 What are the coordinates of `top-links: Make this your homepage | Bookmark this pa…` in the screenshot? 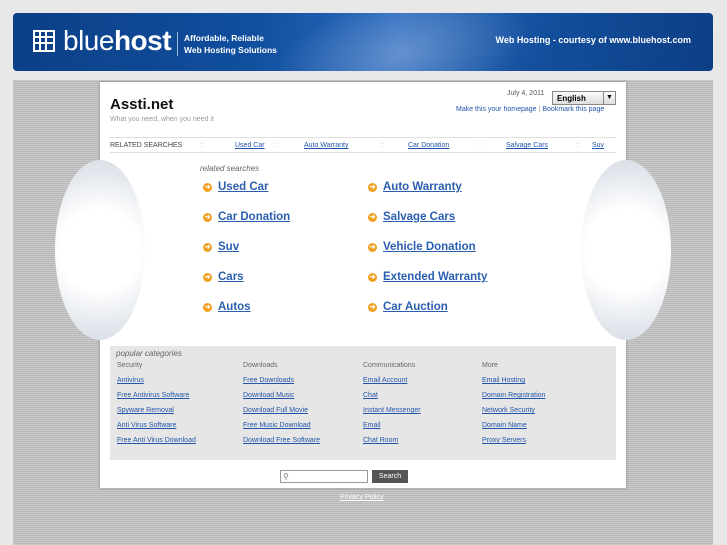 It's located at (530, 109).